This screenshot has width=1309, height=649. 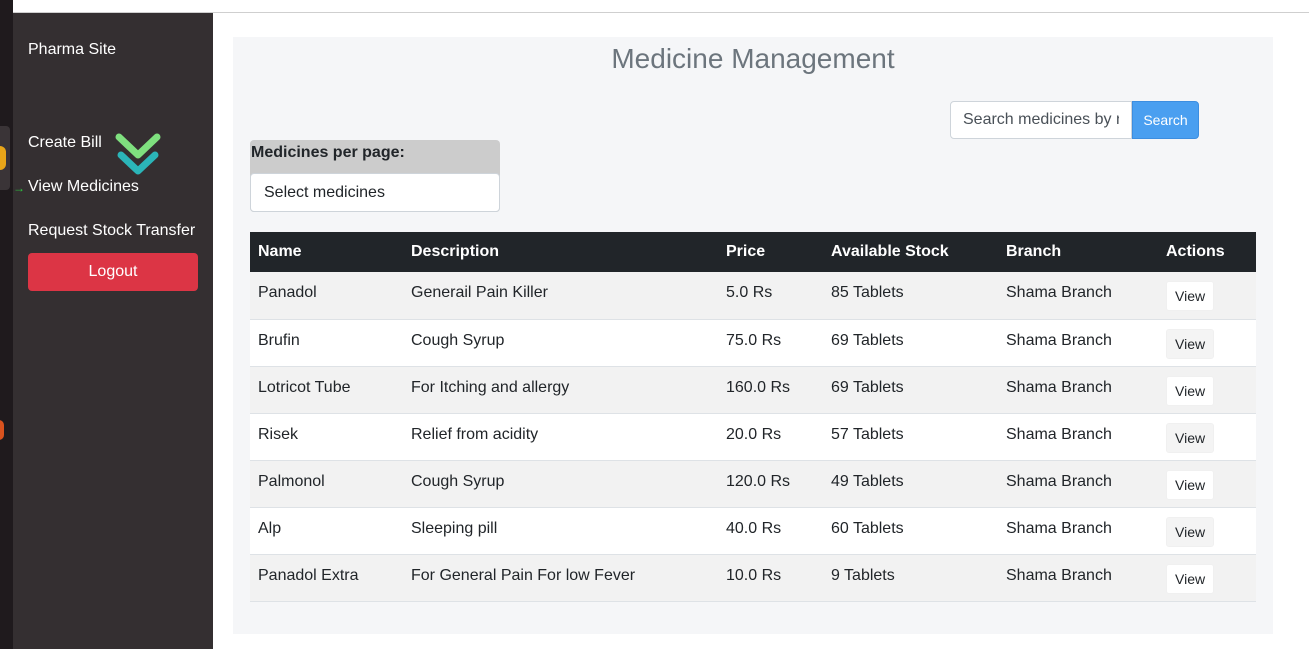 I want to click on cell-price: 40.0 Rs, so click(x=770, y=531).